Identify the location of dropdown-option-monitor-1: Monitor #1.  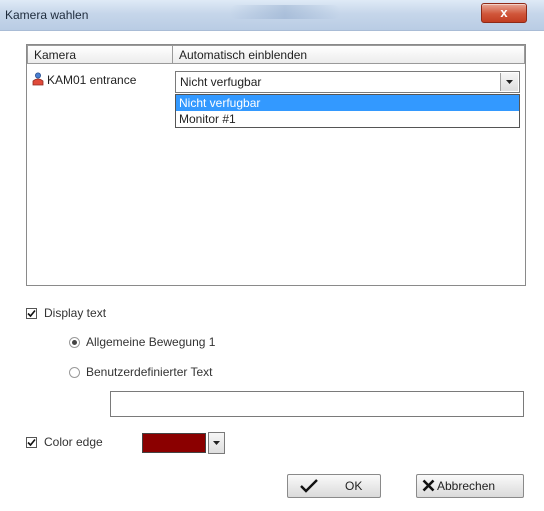
(347, 119).